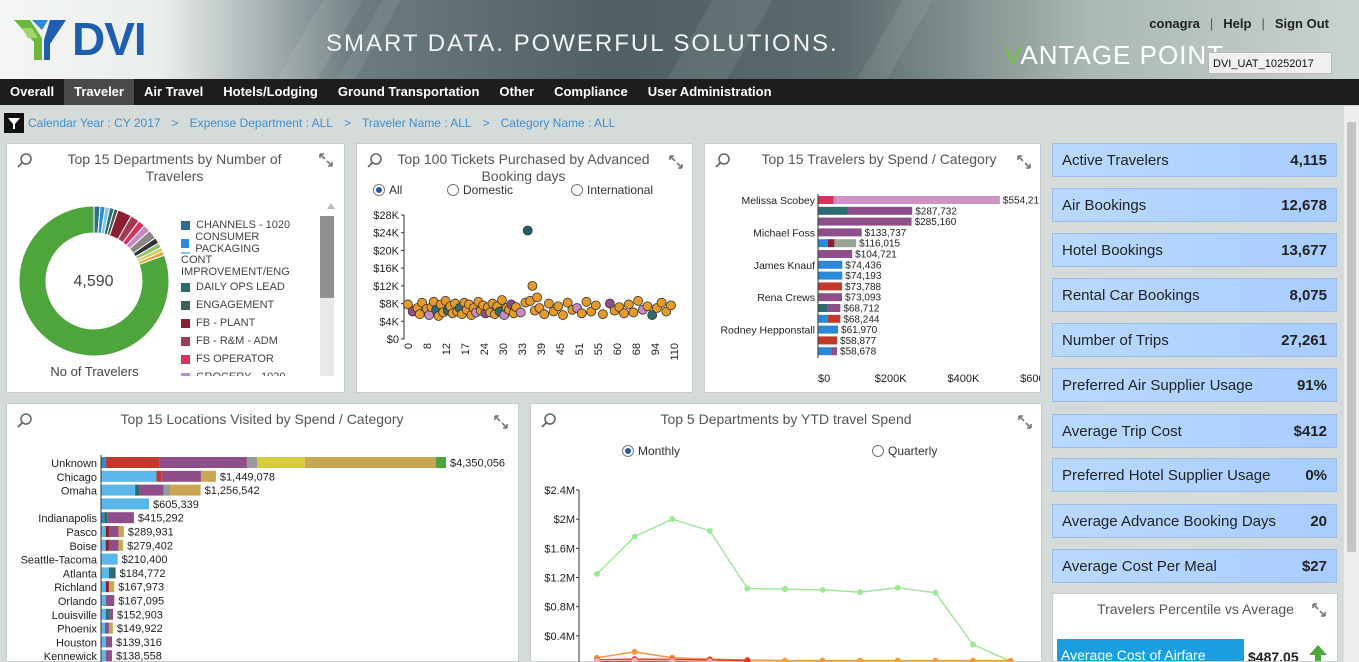  What do you see at coordinates (1237, 23) in the screenshot?
I see `help-link: Help` at bounding box center [1237, 23].